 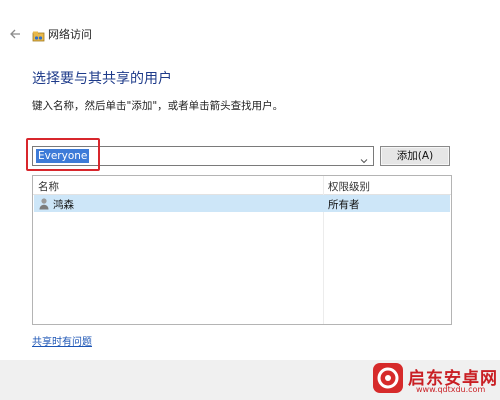 I want to click on back-arrow-icon, so click(x=15, y=34).